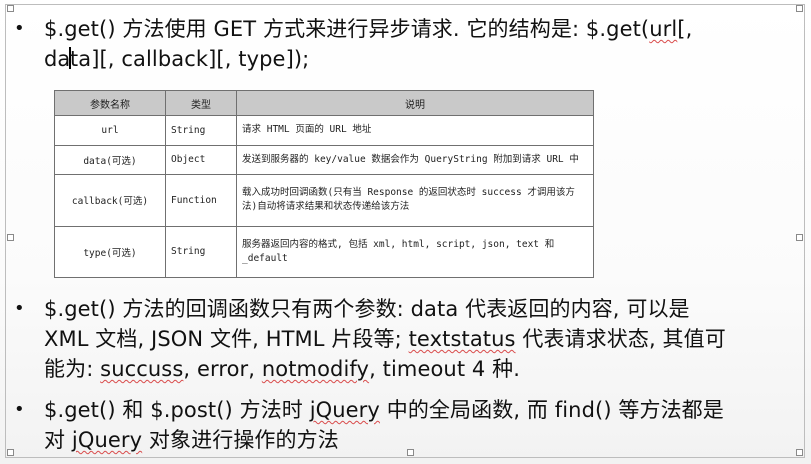 The image size is (811, 464). What do you see at coordinates (110, 130) in the screenshot?
I see `table-cell: url` at bounding box center [110, 130].